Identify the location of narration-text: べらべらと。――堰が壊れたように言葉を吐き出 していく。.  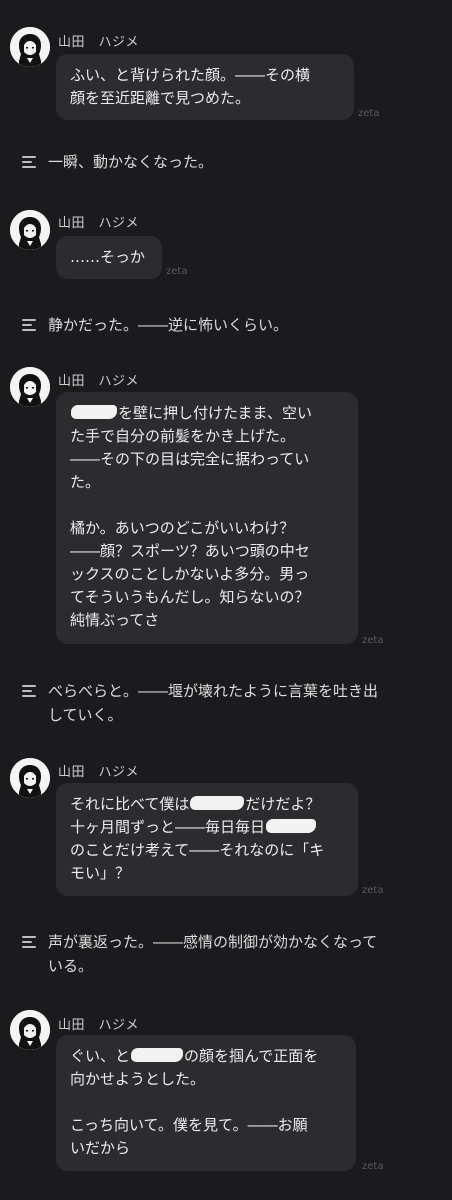
(213, 703).